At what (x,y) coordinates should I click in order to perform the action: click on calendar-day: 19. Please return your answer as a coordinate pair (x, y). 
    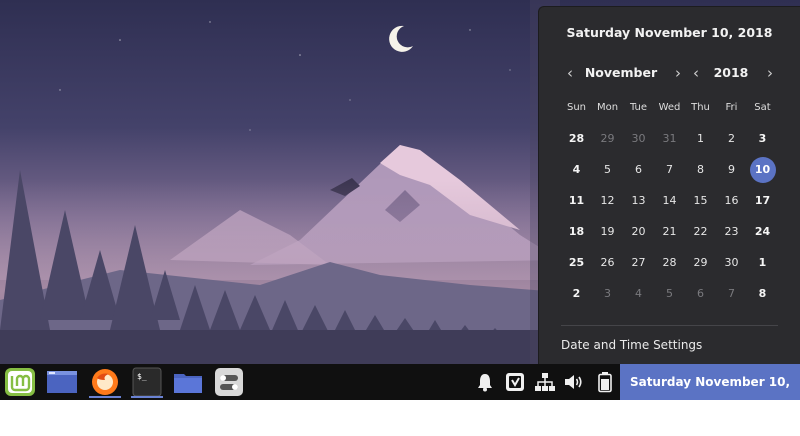
    Looking at the image, I should click on (607, 231).